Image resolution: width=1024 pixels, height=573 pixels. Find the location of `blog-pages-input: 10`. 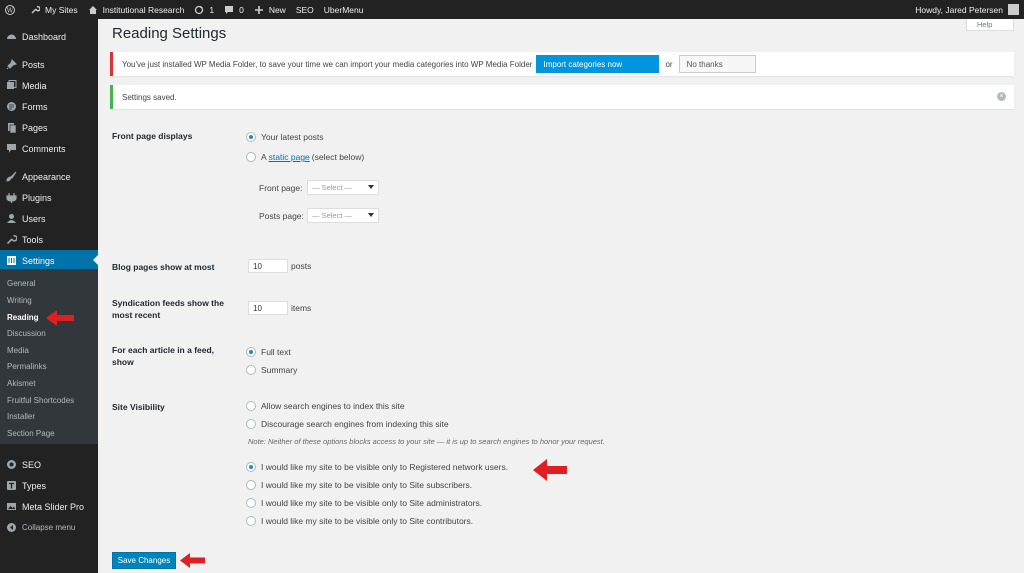

blog-pages-input: 10 is located at coordinates (268, 266).